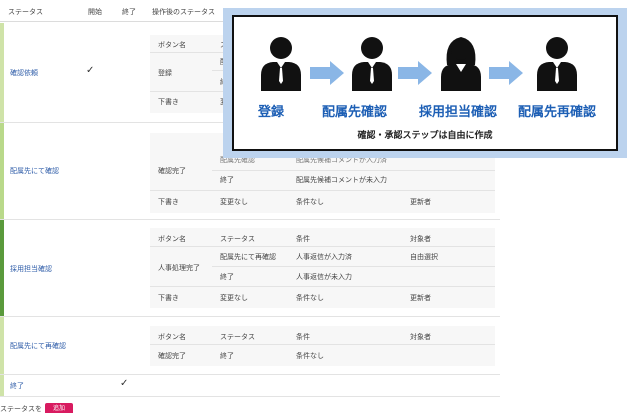 Image resolution: width=634 pixels, height=413 pixels. Describe the element at coordinates (271, 112) in the screenshot. I see `step-name: 登録` at that location.